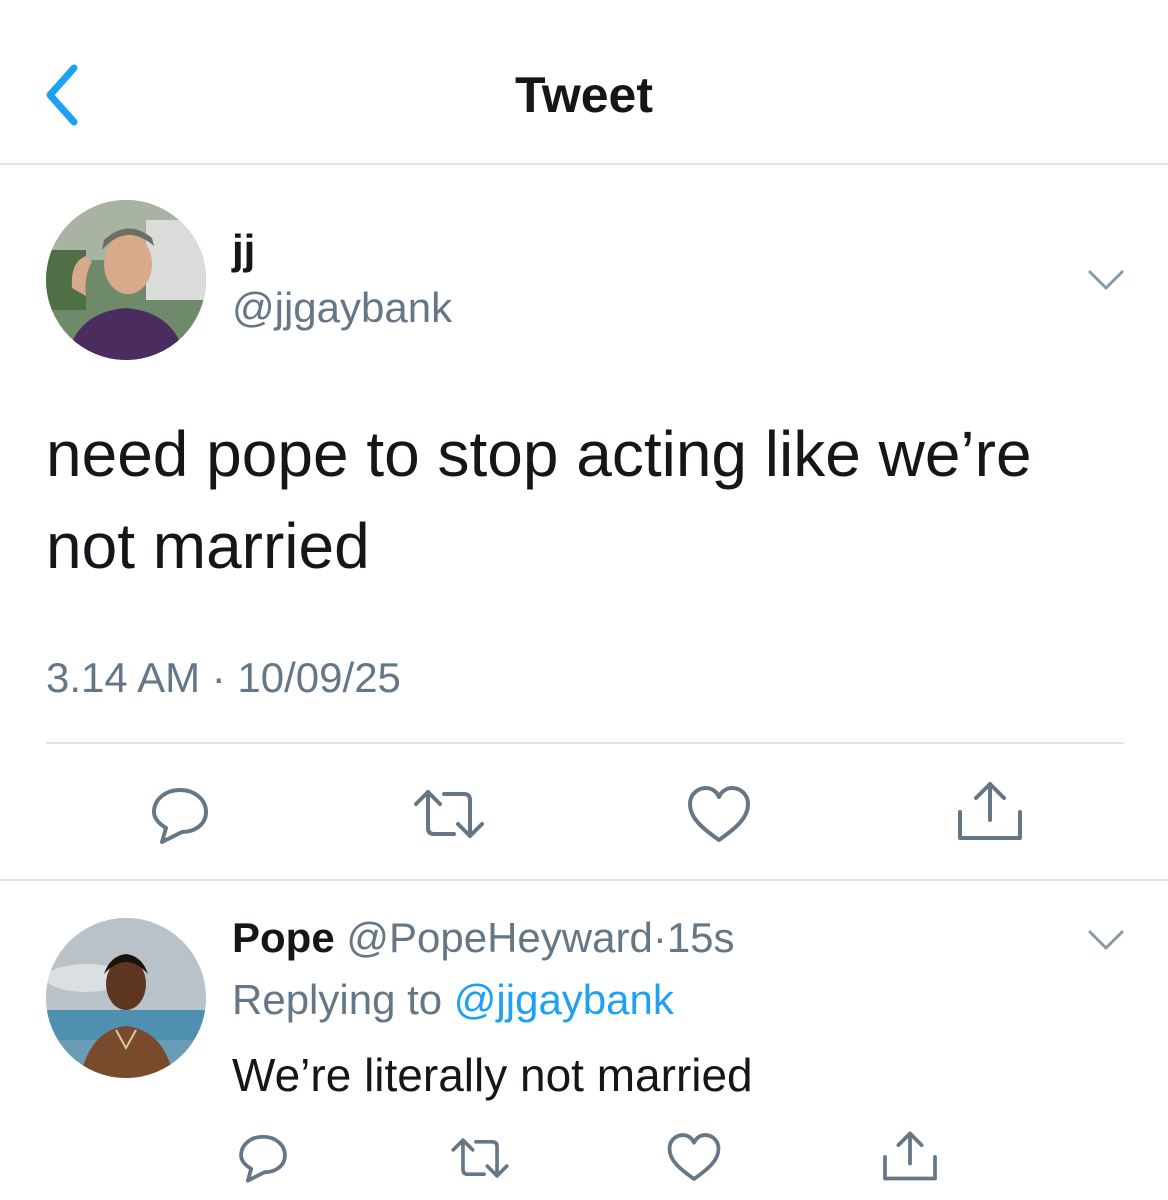 The height and width of the screenshot is (1200, 1168). Describe the element at coordinates (243, 250) in the screenshot. I see `author-name: jj` at that location.